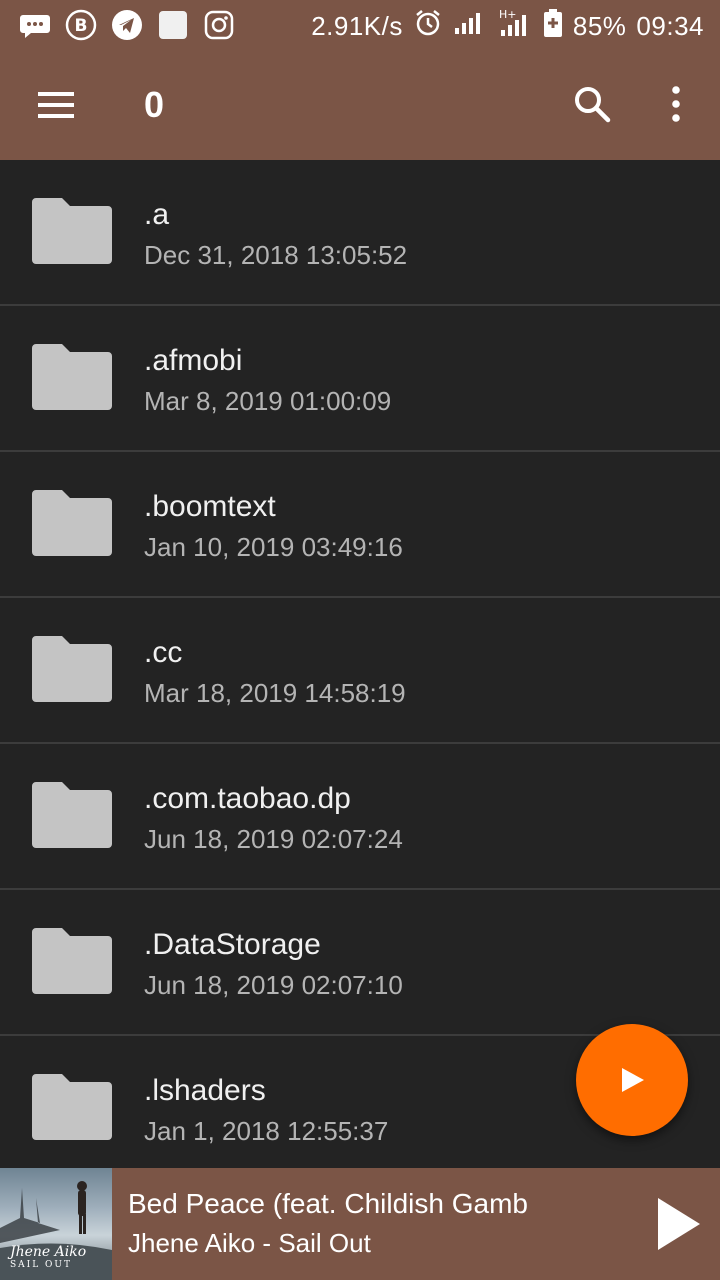 The width and height of the screenshot is (720, 1280). What do you see at coordinates (35, 25) in the screenshot?
I see `message-icon` at bounding box center [35, 25].